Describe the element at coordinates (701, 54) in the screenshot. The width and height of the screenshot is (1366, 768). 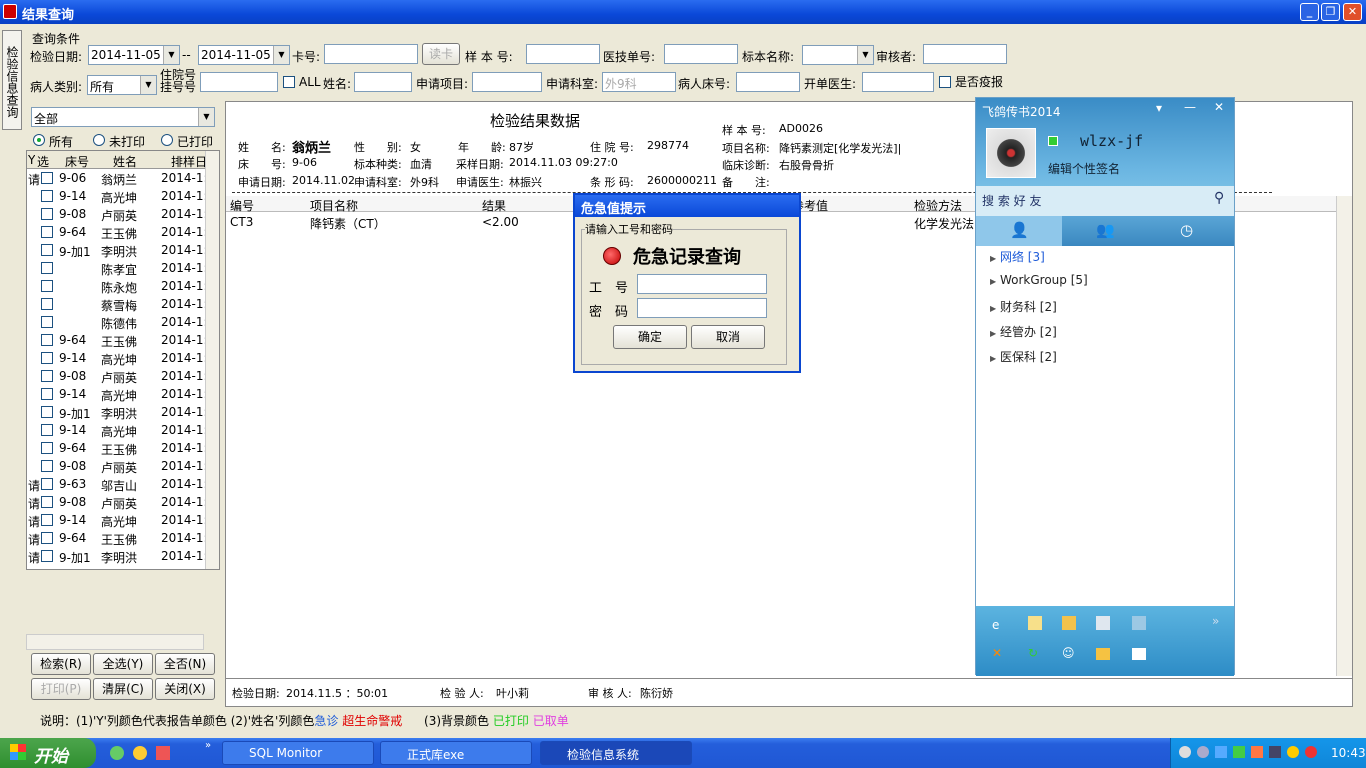
I see `tech-no-input` at that location.